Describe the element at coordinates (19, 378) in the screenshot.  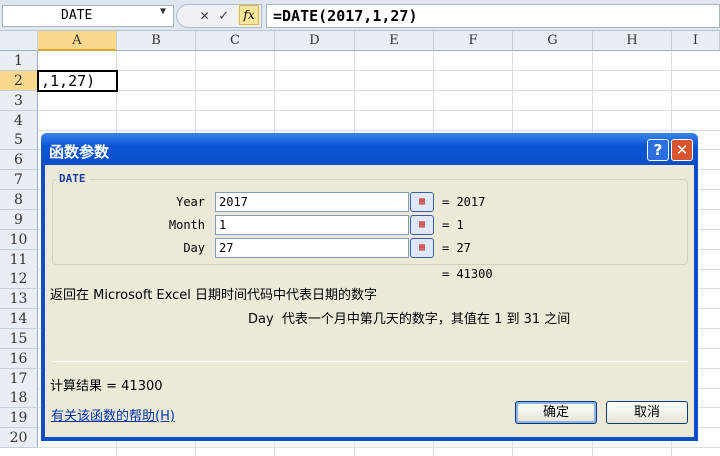
I see `row-header-17: 17` at that location.